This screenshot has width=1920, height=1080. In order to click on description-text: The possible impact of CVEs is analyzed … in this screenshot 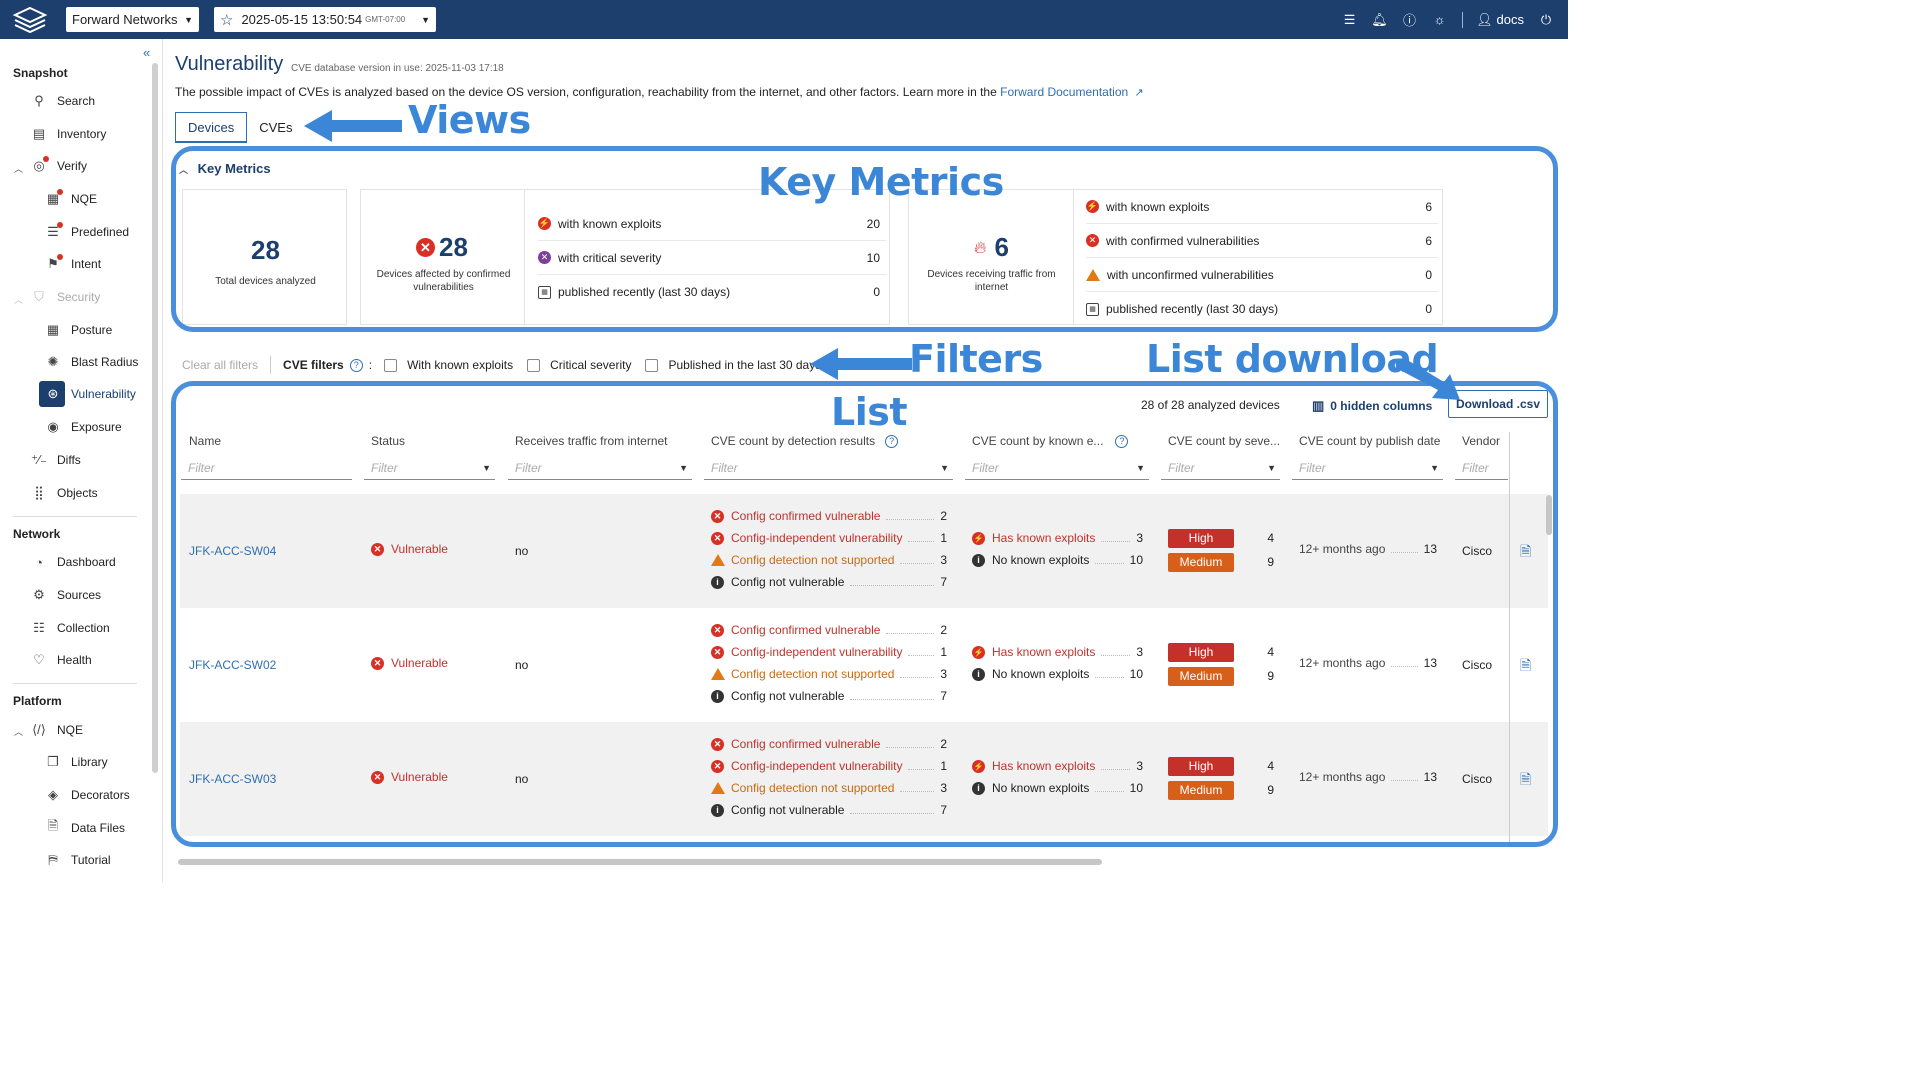, I will do `click(586, 92)`.